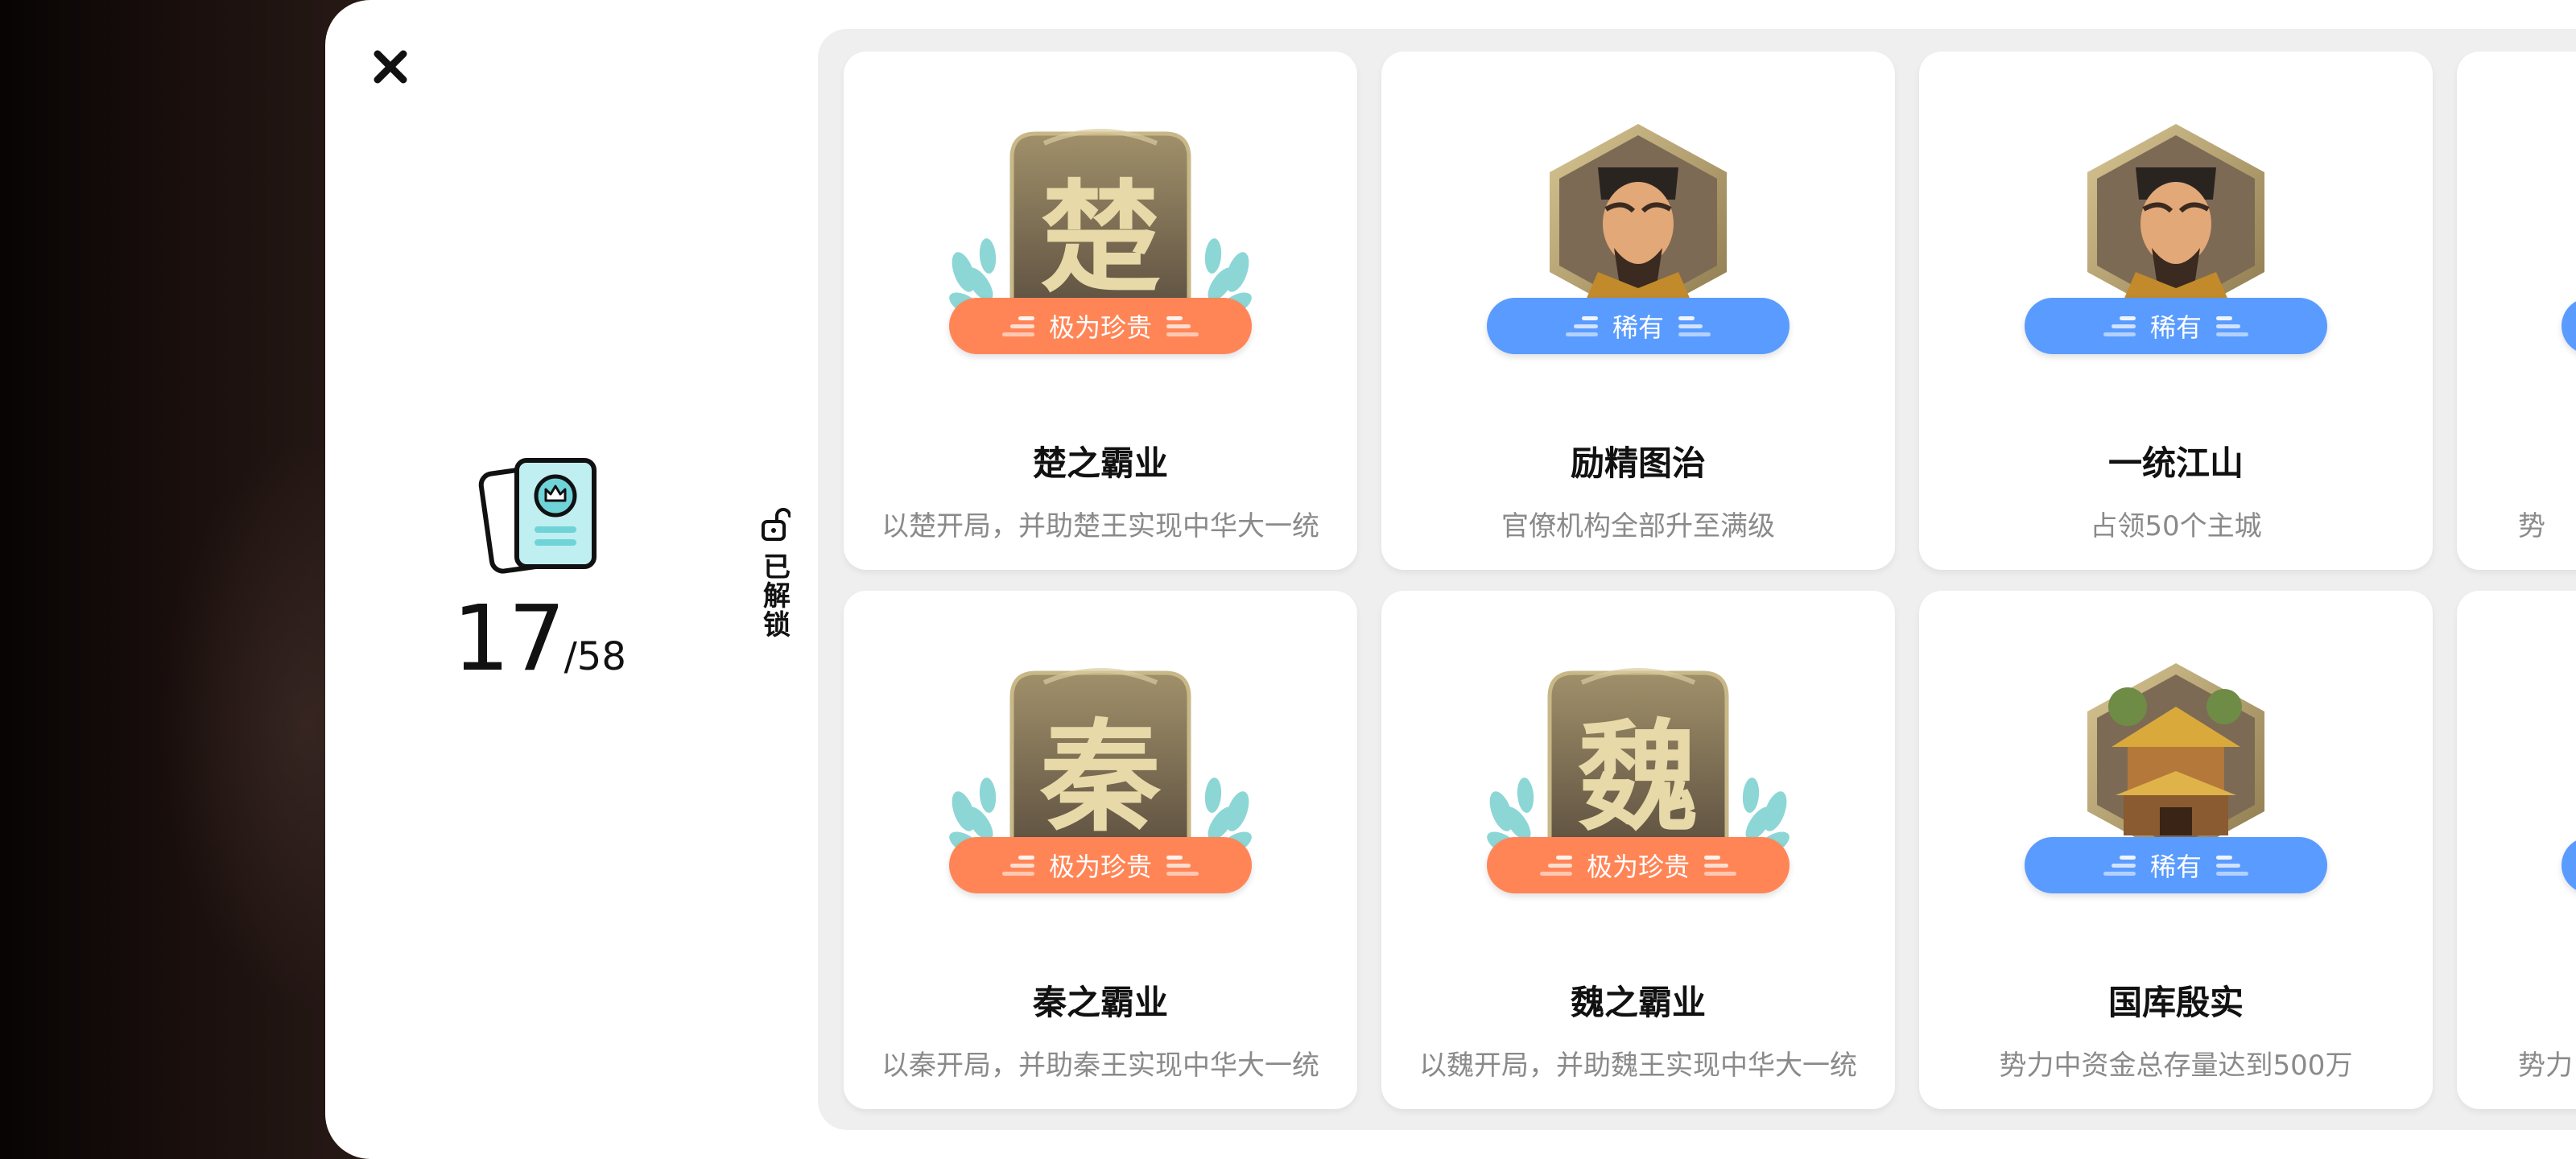 The height and width of the screenshot is (1159, 2576). Describe the element at coordinates (2545, 1066) in the screenshot. I see `achievement-desc: 势力` at that location.